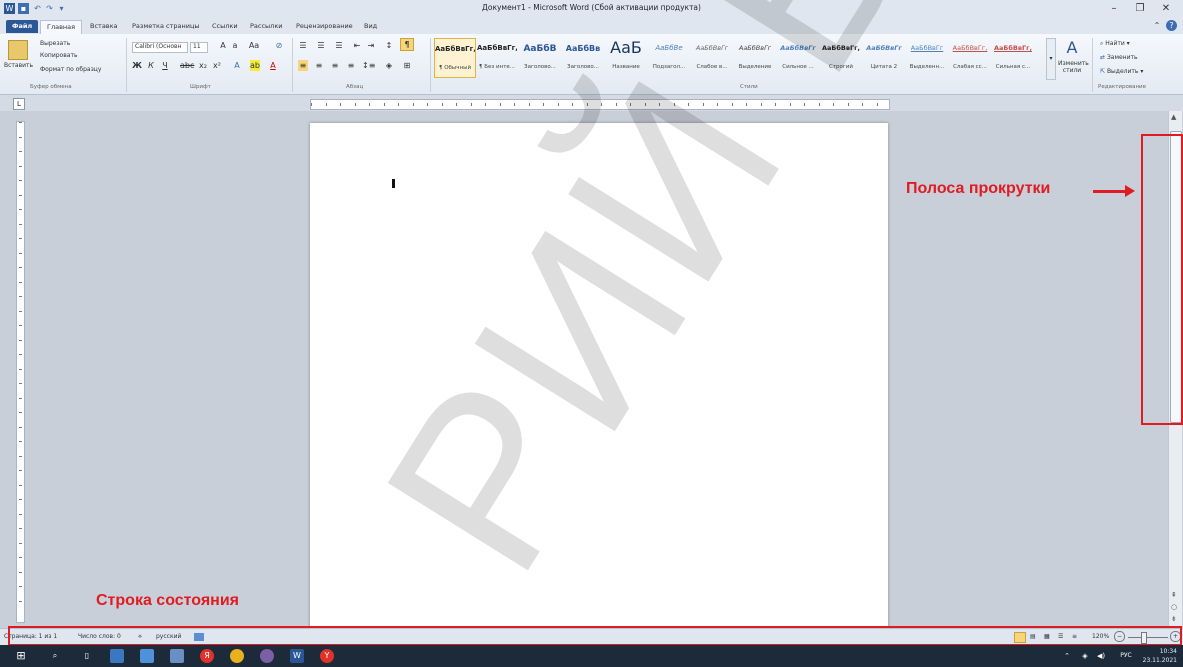 This screenshot has width=1183, height=667. What do you see at coordinates (21, 656) in the screenshot?
I see `windows-start-icon: ⊞` at bounding box center [21, 656].